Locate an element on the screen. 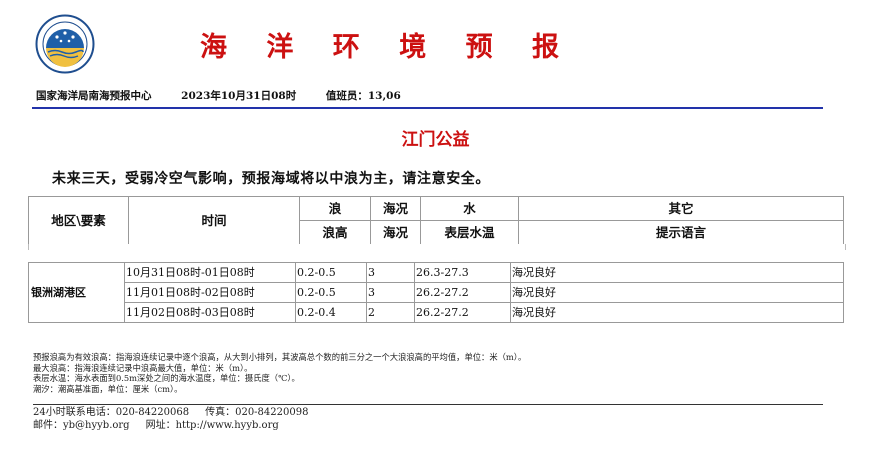  row-time: 11月02日08时-03日08时 is located at coordinates (210, 312).